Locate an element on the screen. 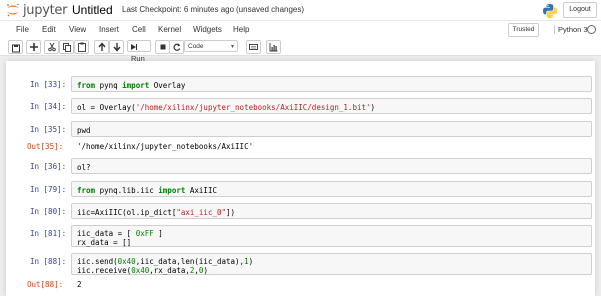 Image resolution: width=601 pixels, height=296 pixels. menu-kernel: Kernel is located at coordinates (169, 29).